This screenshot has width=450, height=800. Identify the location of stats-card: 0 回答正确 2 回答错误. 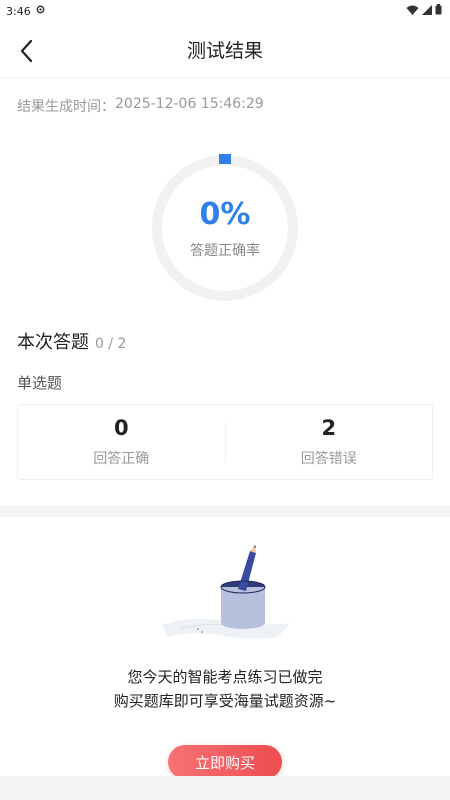
(225, 442).